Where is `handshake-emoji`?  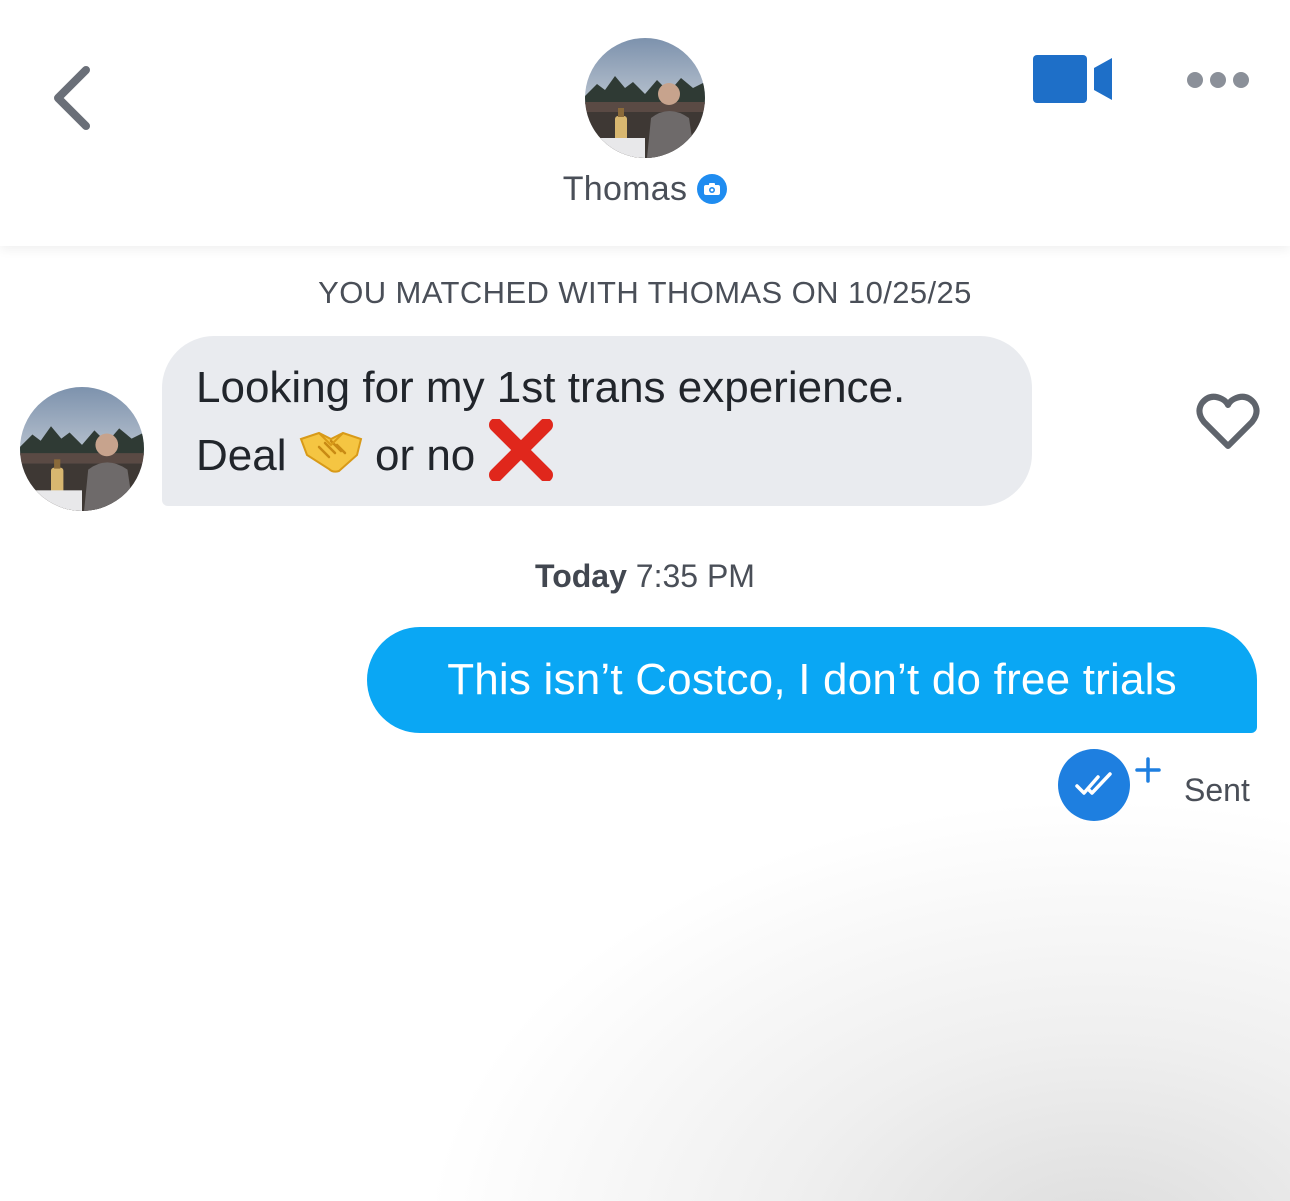
handshake-emoji is located at coordinates (331, 458).